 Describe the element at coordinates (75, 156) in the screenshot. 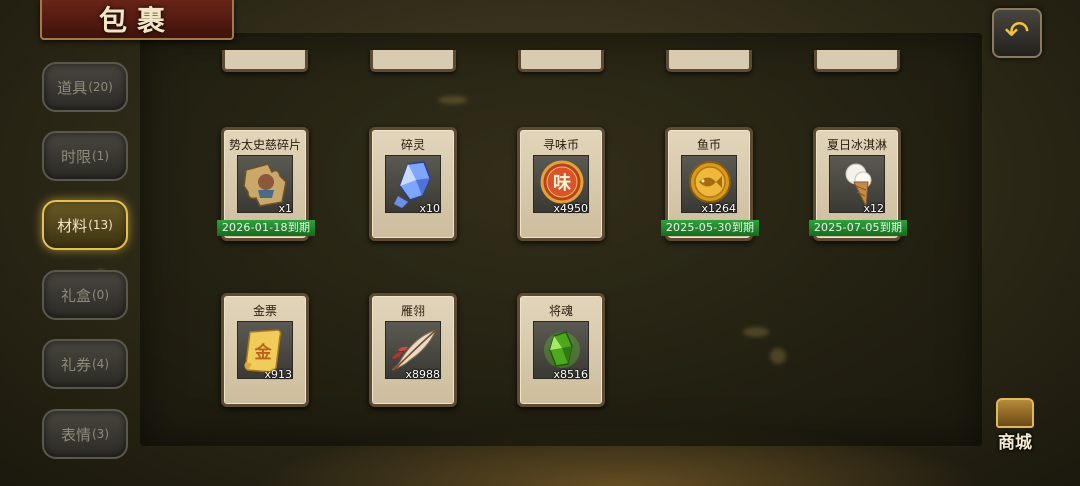

I see `tab-label: 时限` at that location.